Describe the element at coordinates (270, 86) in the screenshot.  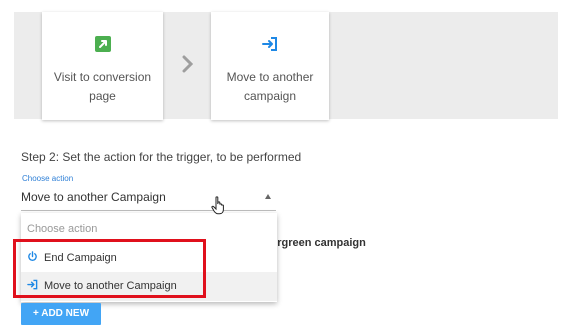
I see `action-card-label: Move to another campaign` at that location.